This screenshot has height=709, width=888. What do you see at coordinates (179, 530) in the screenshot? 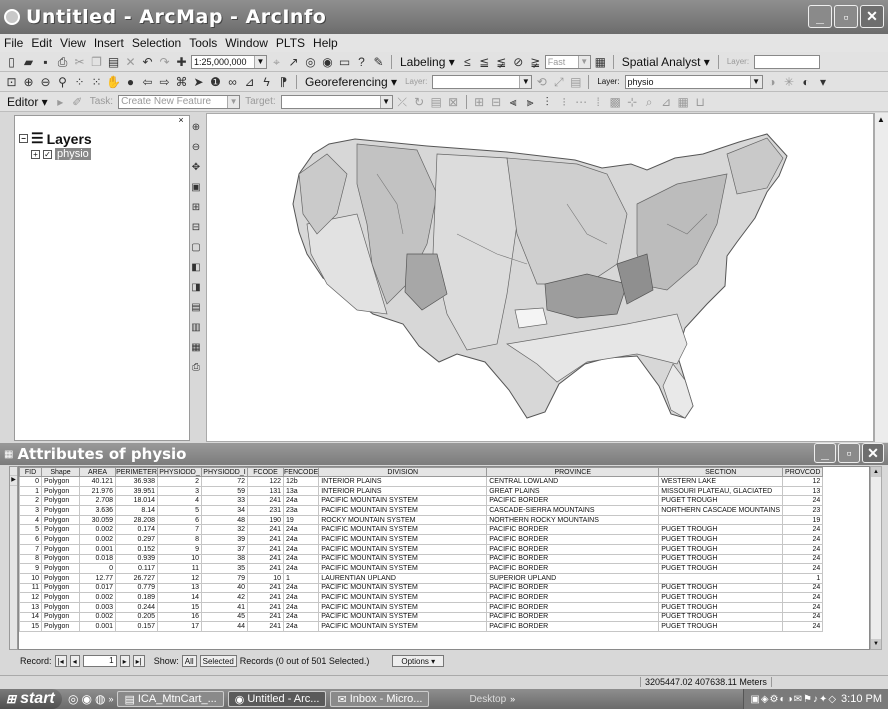
I see `table-cell: 7` at bounding box center [179, 530].